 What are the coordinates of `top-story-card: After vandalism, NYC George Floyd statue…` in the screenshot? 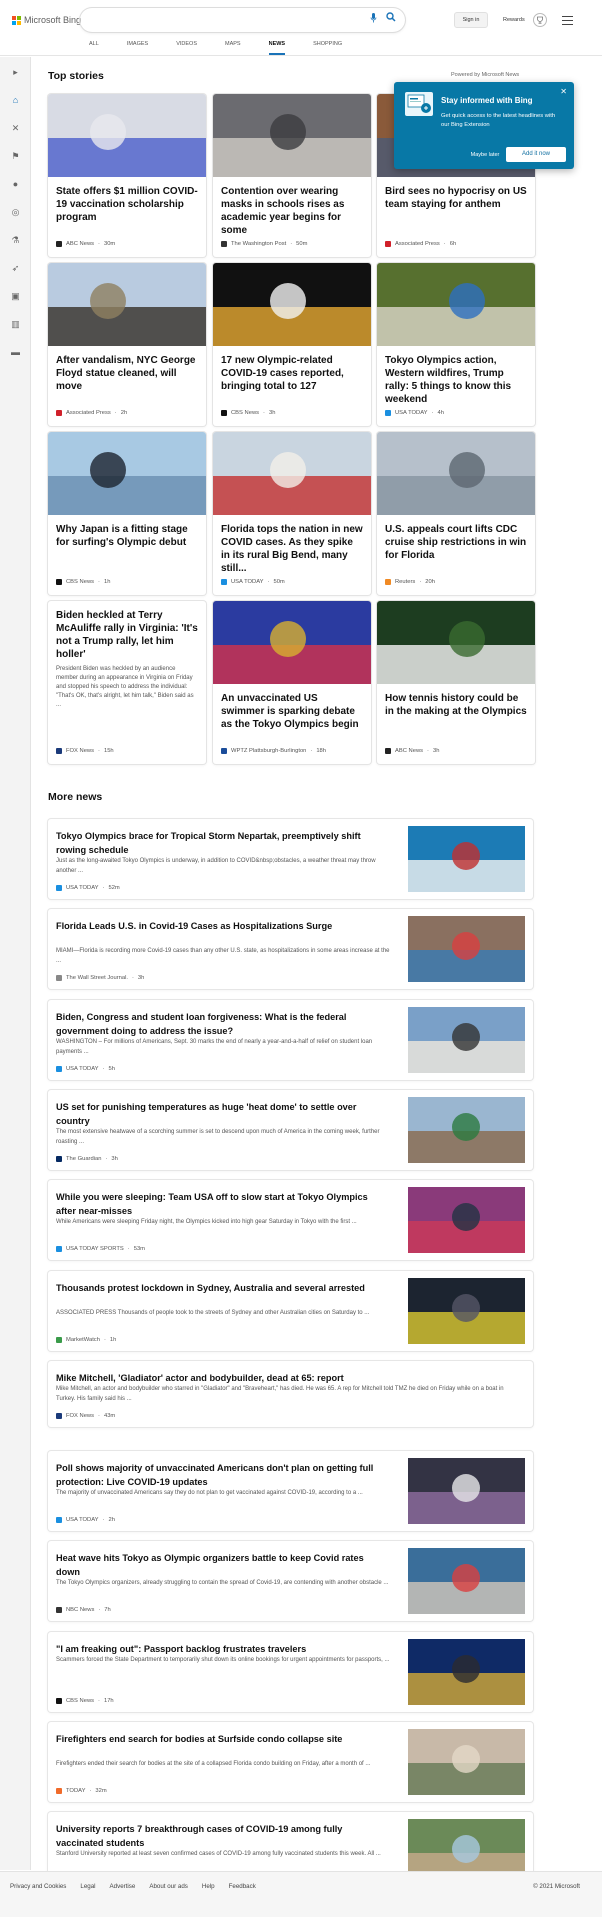 It's located at (127, 344).